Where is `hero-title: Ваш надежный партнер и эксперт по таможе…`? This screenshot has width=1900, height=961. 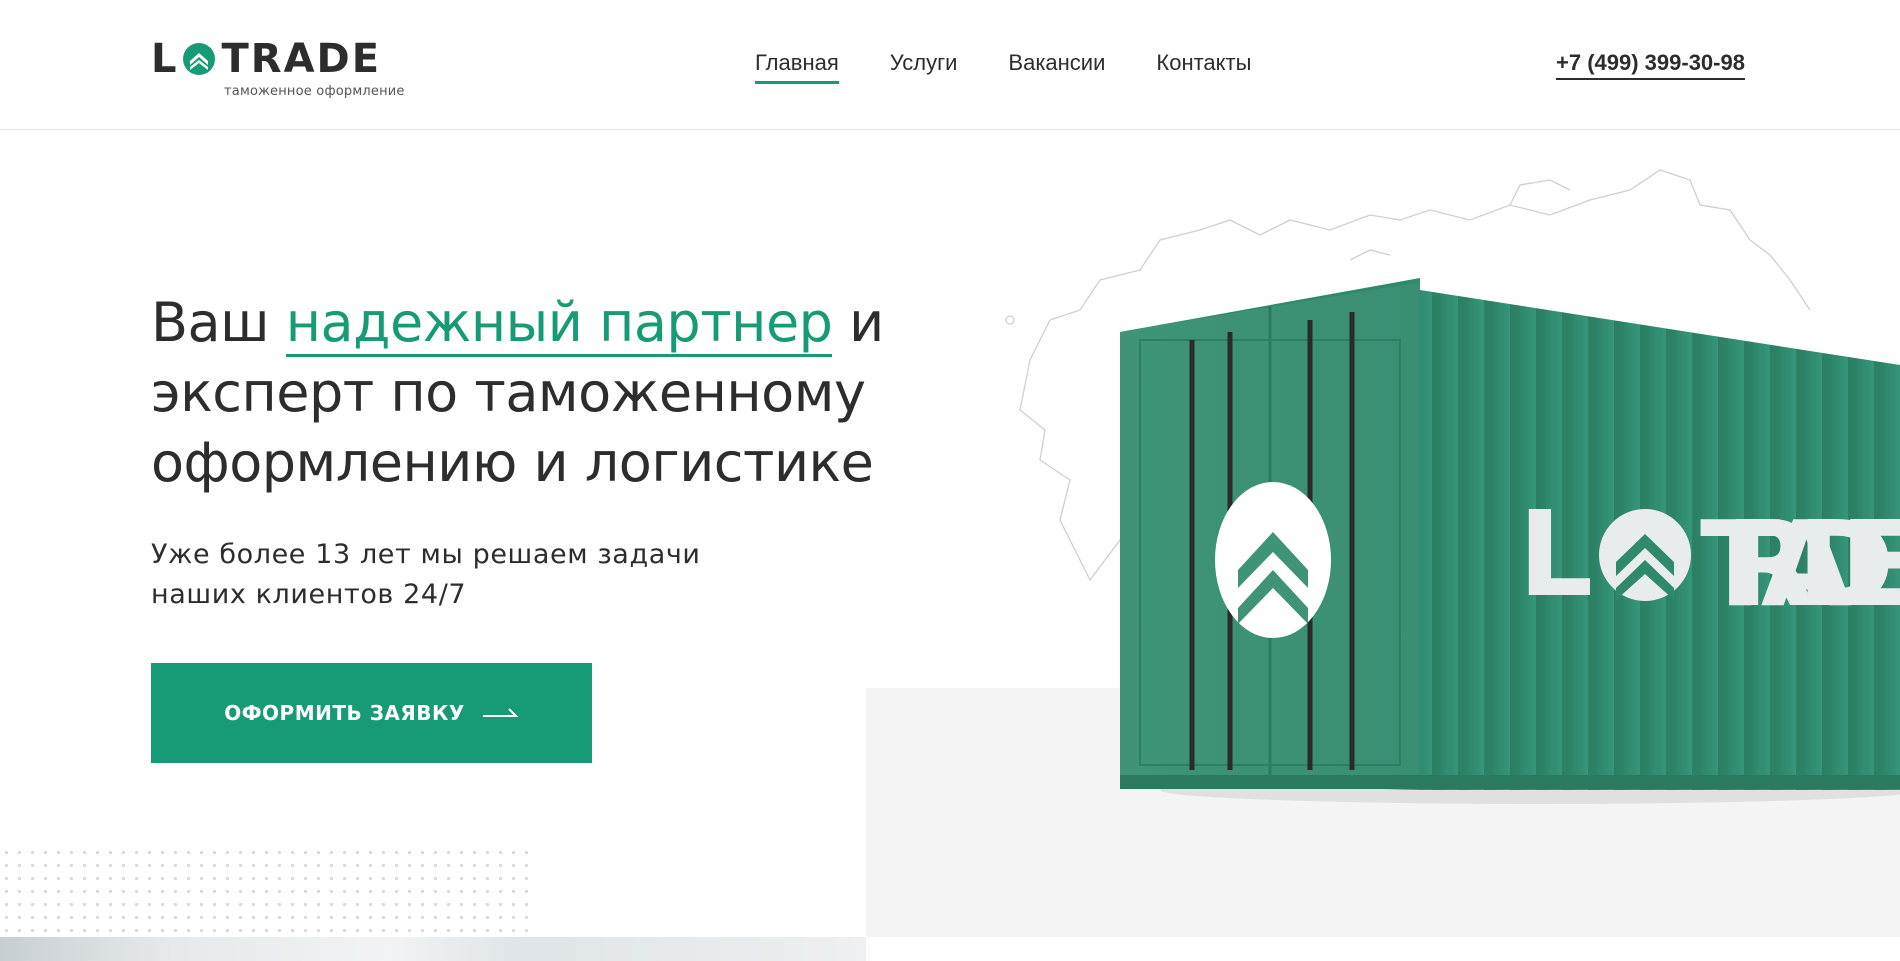 hero-title: Ваш надежный партнер и эксперт по таможе… is located at coordinates (531, 393).